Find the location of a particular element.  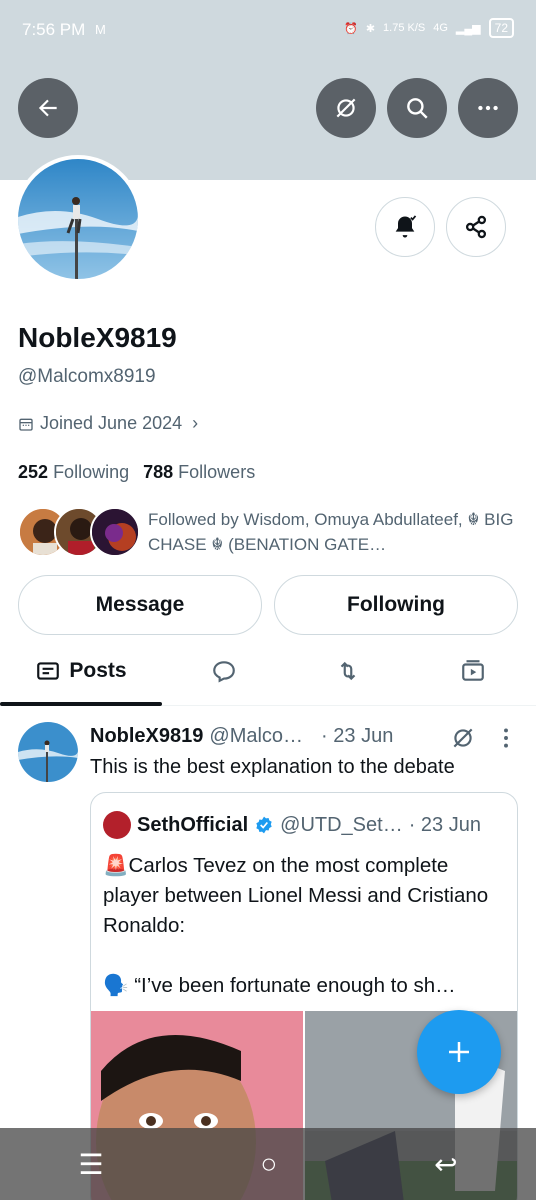

quoted-author-avatar is located at coordinates (117, 825).